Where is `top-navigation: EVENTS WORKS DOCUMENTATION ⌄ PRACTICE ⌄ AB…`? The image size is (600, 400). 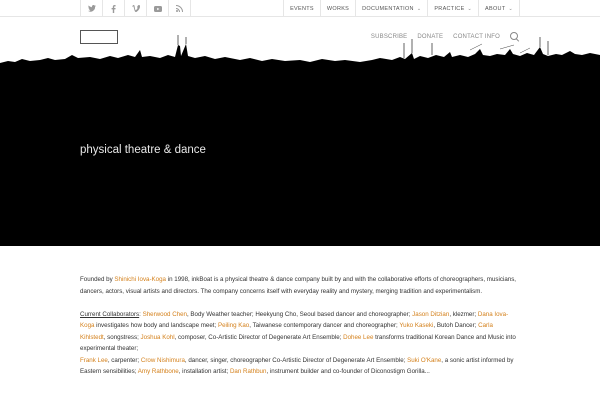 top-navigation: EVENTS WORKS DOCUMENTATION ⌄ PRACTICE ⌄ AB… is located at coordinates (401, 8).